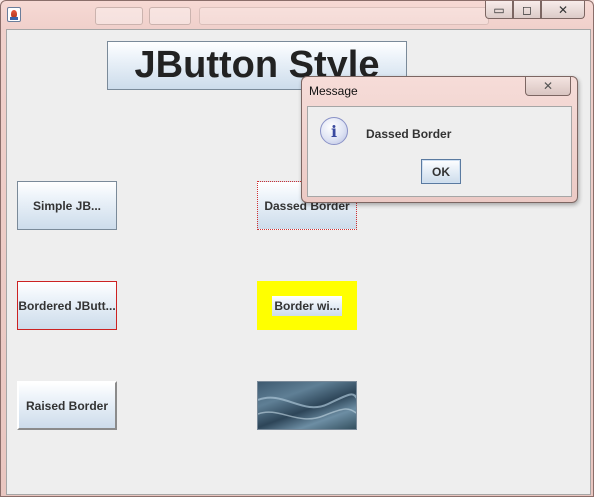 The height and width of the screenshot is (497, 594). Describe the element at coordinates (499, 10) in the screenshot. I see `minimize-button: ▭` at that location.